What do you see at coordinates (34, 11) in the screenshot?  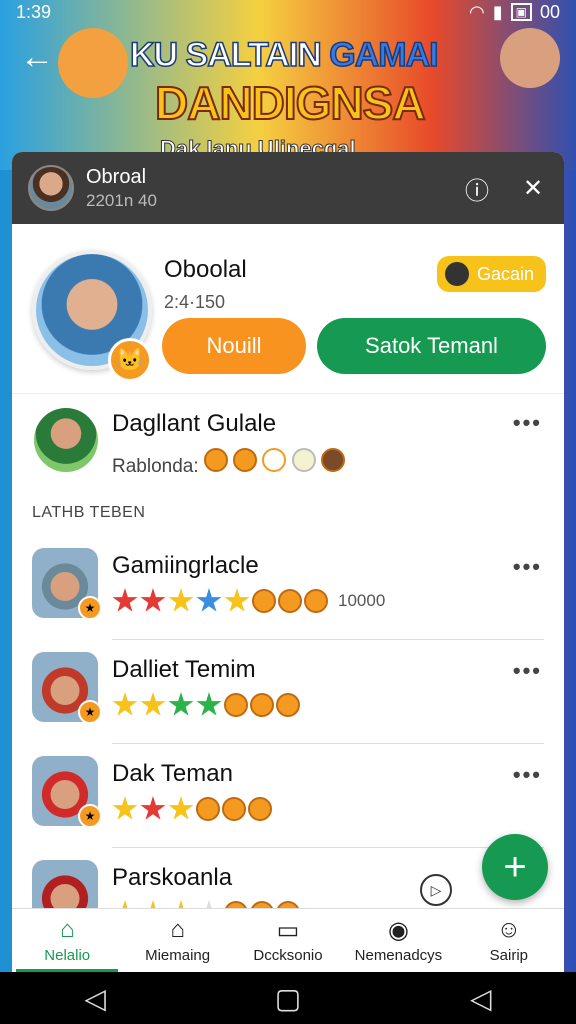 I see `status-time: 1:39` at bounding box center [34, 11].